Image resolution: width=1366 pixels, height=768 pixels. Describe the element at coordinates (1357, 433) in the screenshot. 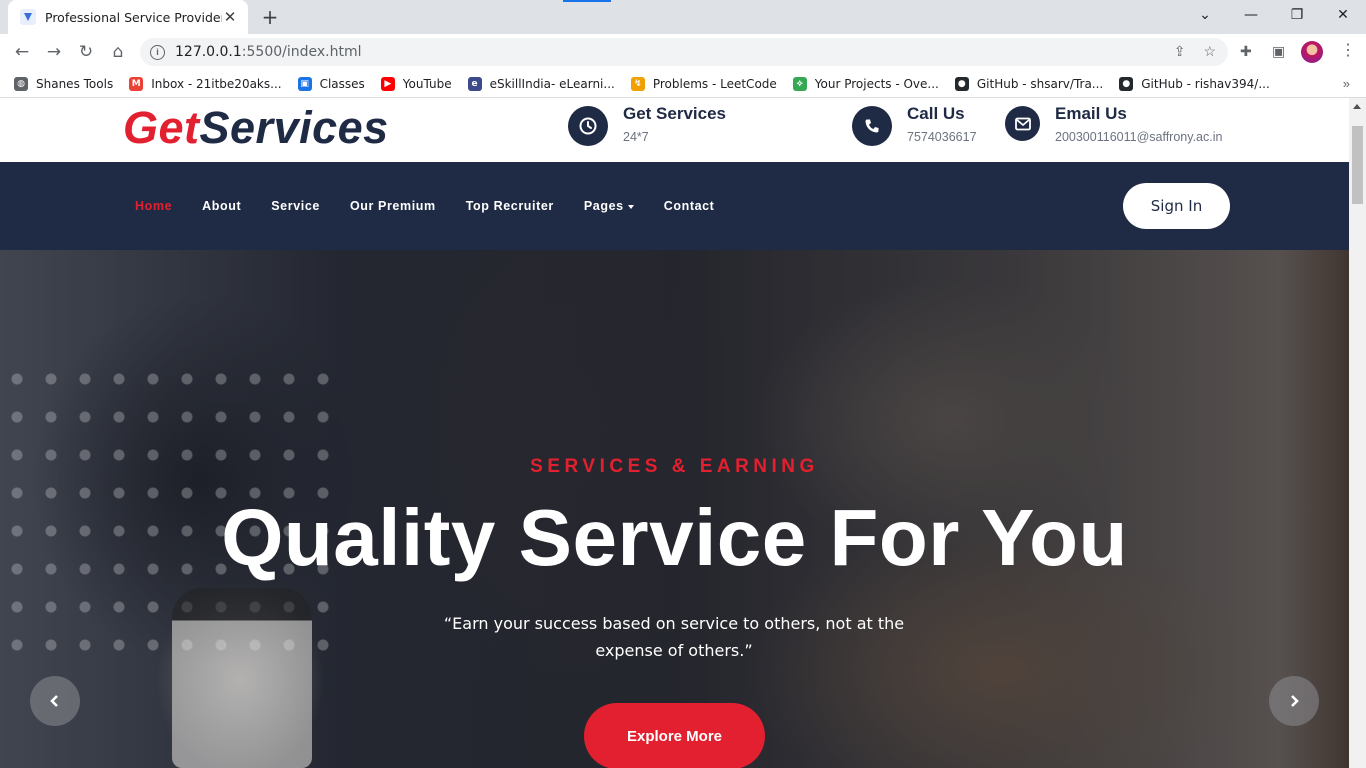

I see `page-scrollbar` at that location.